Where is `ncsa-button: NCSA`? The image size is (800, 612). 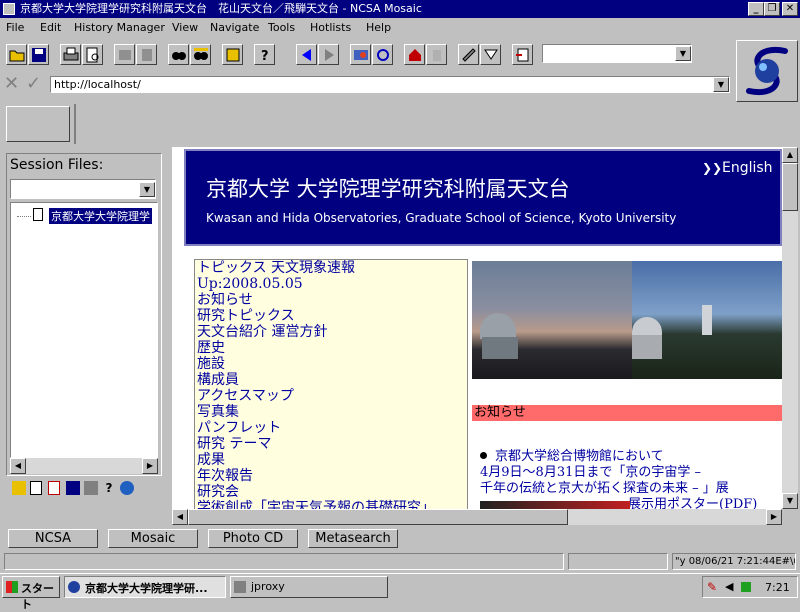
ncsa-button: NCSA is located at coordinates (53, 538).